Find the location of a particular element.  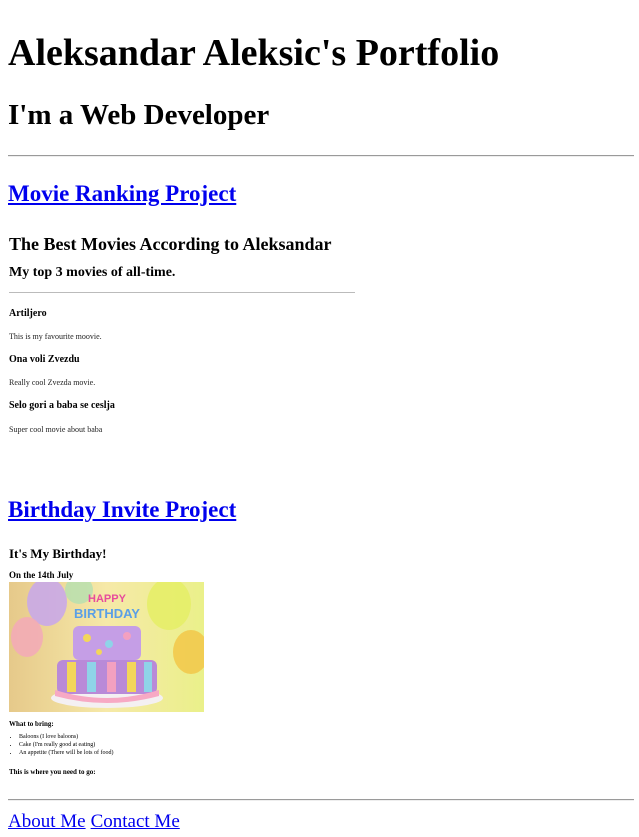

list-item: Cake (I'm really good at eating) is located at coordinates (66, 745).